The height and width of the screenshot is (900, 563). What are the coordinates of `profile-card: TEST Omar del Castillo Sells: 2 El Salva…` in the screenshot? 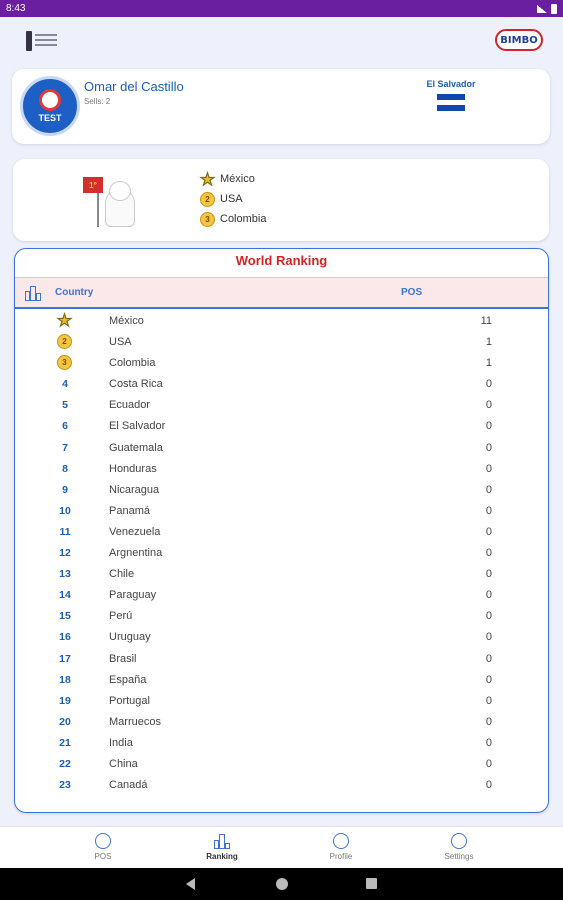 It's located at (281, 106).